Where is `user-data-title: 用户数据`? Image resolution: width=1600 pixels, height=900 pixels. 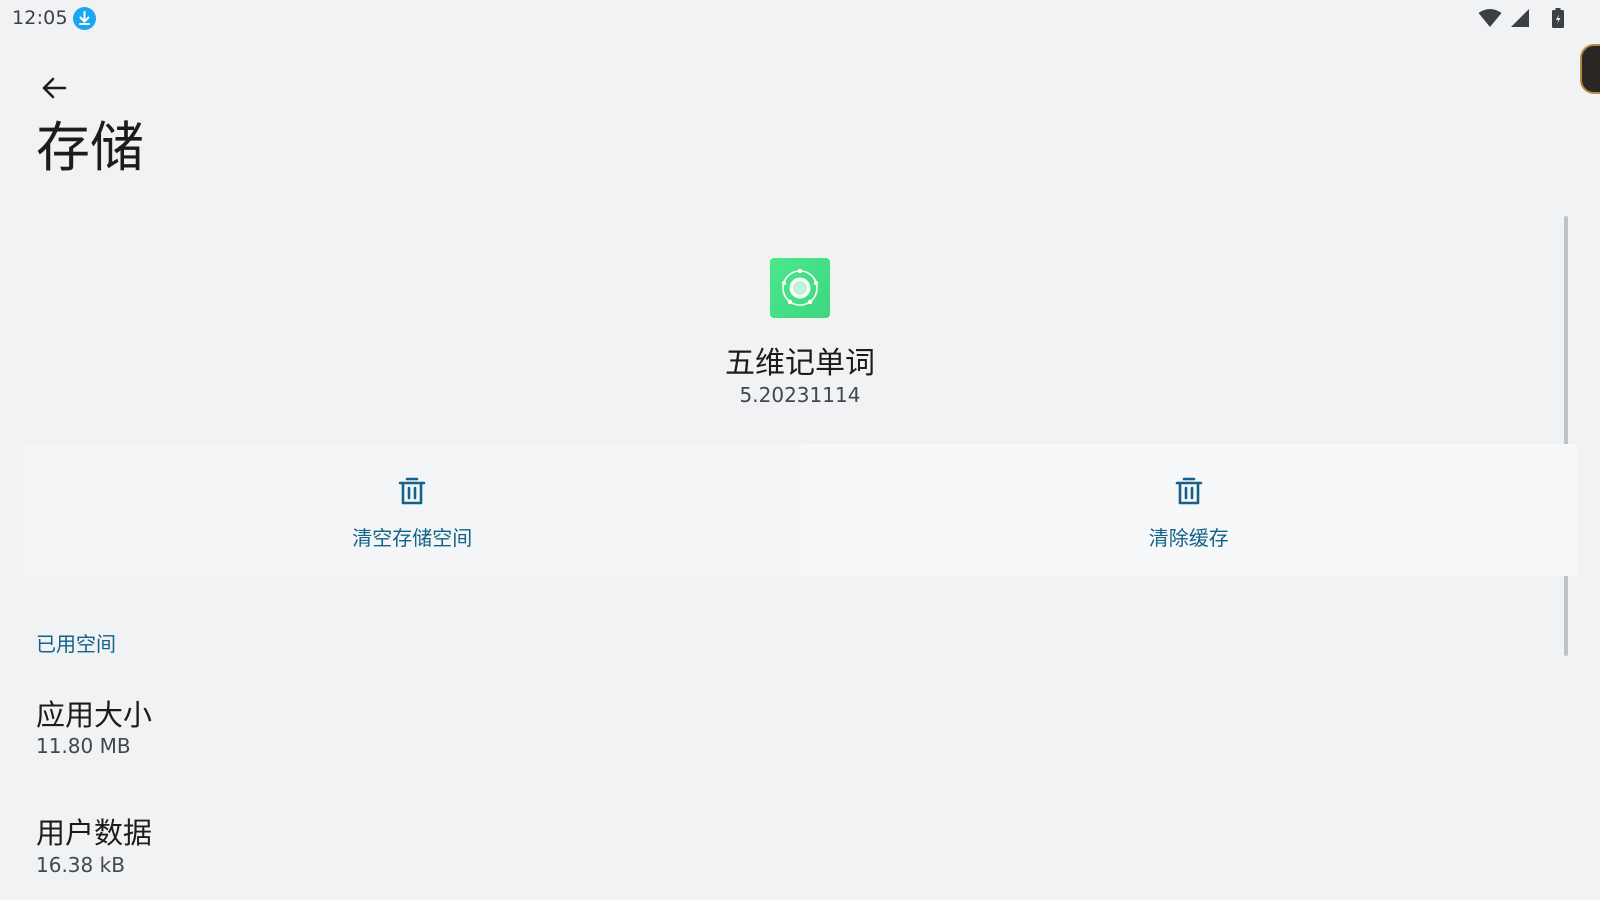
user-data-title: 用户数据 is located at coordinates (94, 833).